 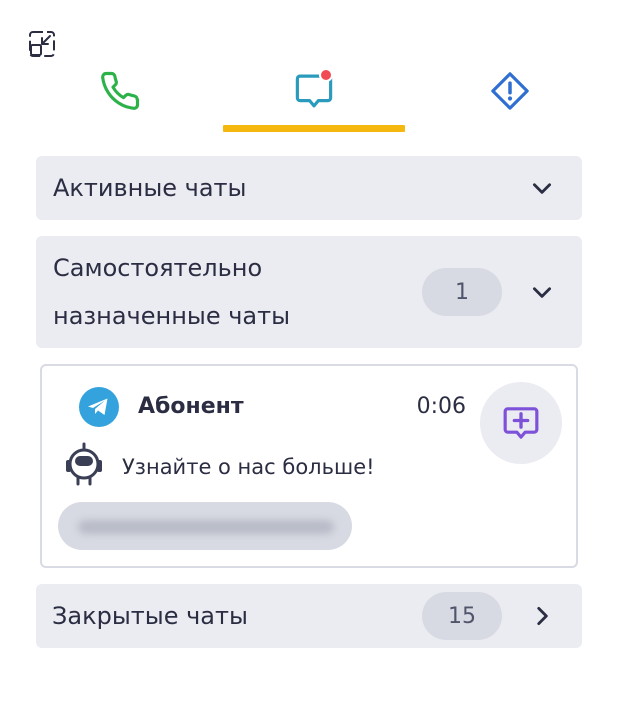 I want to click on section-closed-chats: Закрытые чаты 15, so click(x=309, y=616).